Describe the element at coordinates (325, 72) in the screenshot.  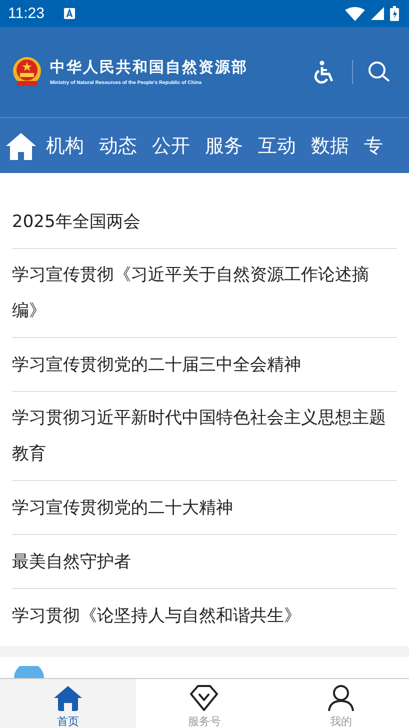
I see `wheelchair-icon` at that location.